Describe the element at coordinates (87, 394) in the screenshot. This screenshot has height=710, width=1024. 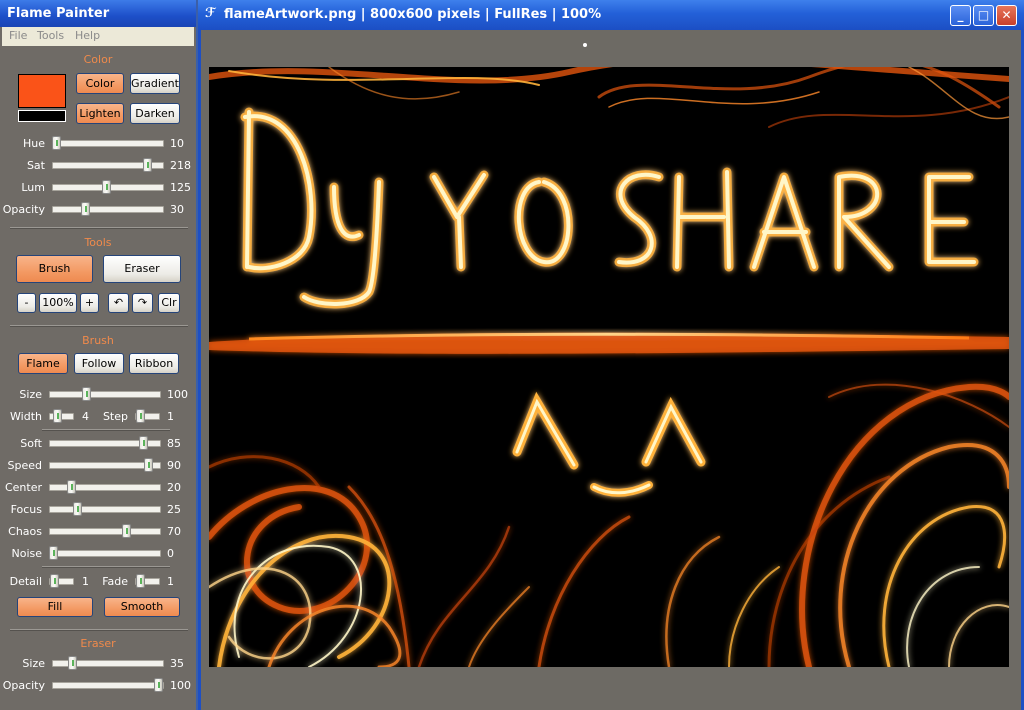
I see `brush-size-slider-thumb` at that location.